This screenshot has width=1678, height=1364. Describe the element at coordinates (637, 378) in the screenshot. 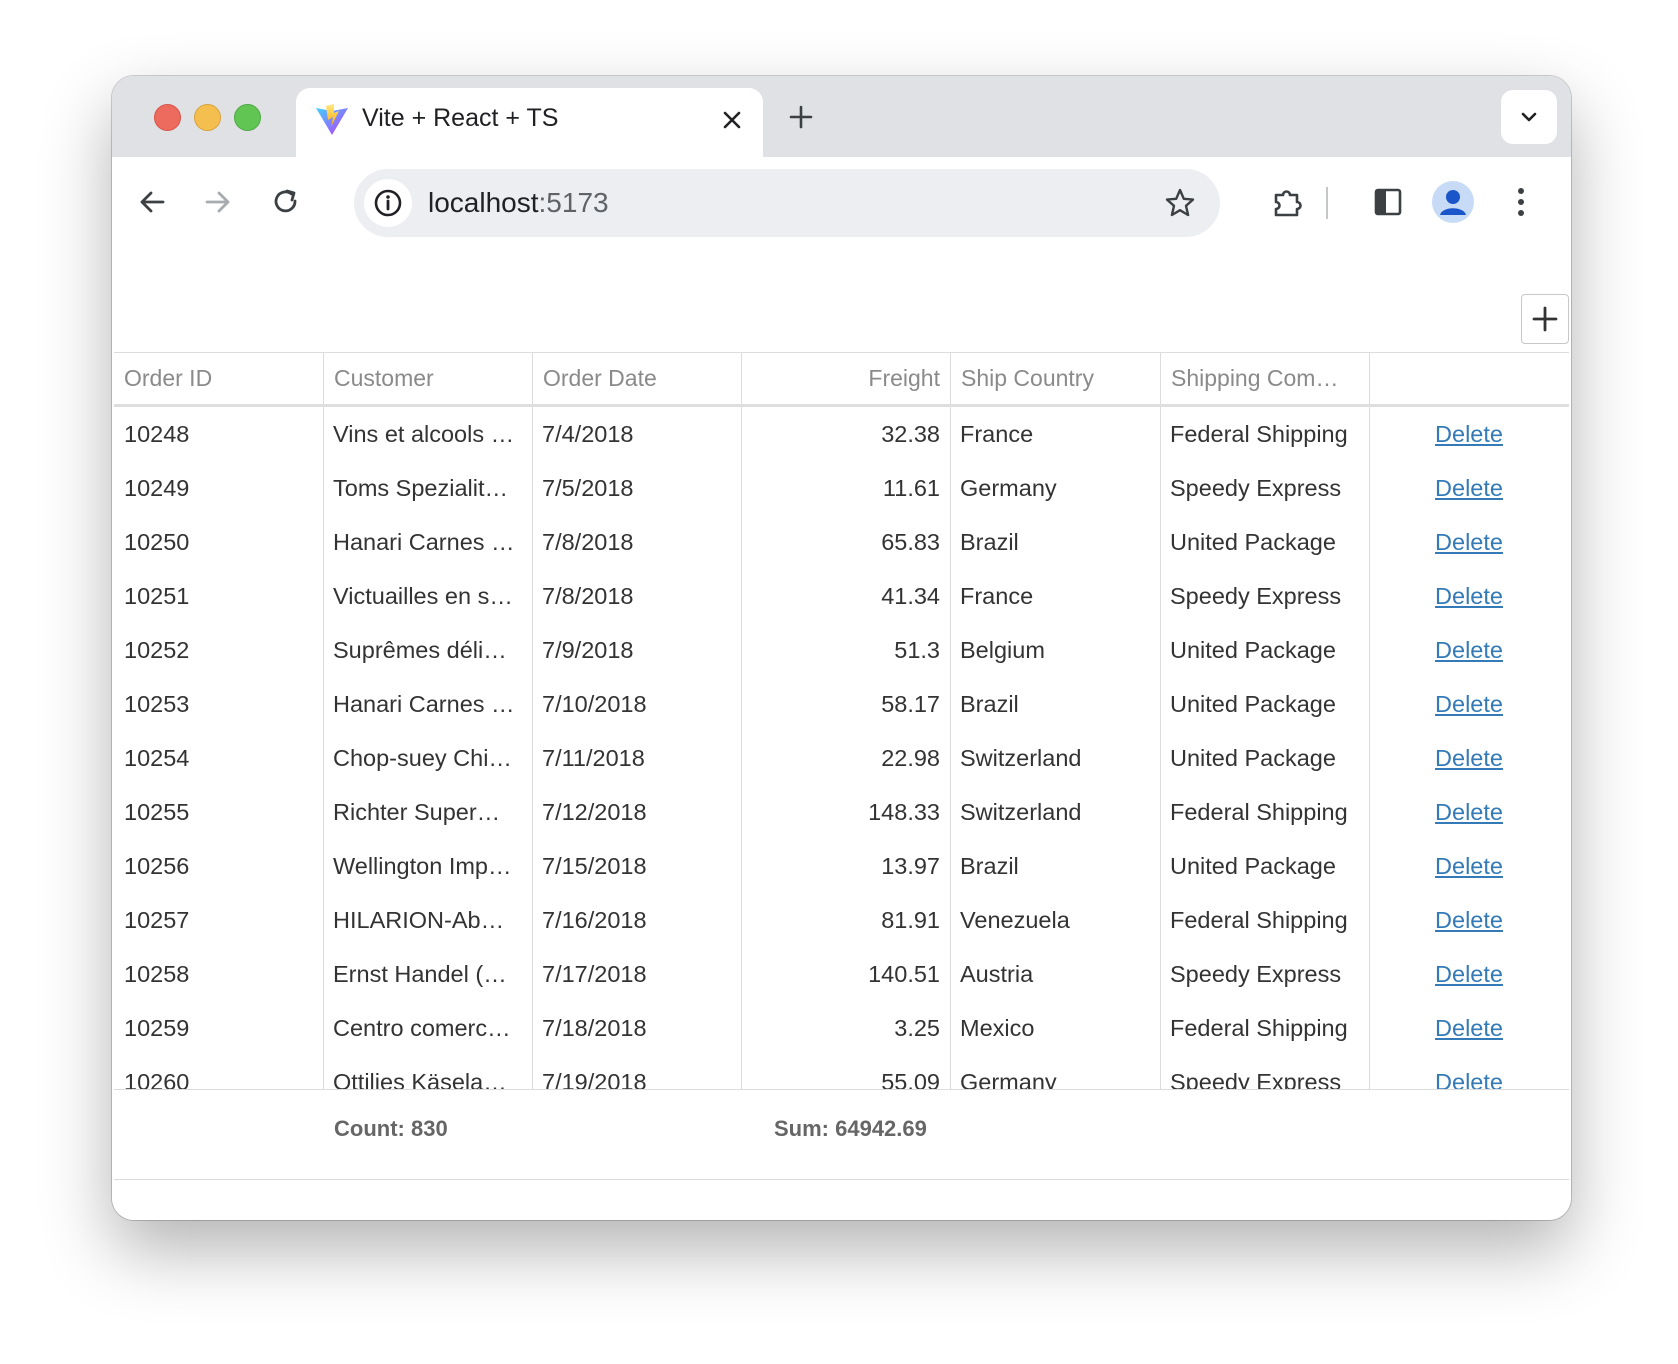

I see `column-header-order-date: Order Date` at that location.